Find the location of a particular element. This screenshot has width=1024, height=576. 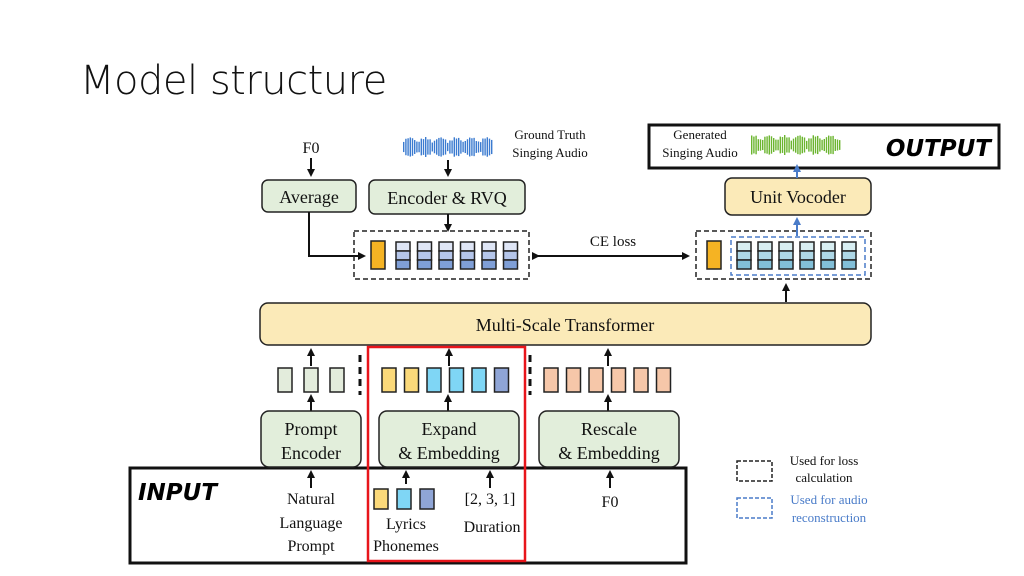

target-f0-token is located at coordinates (378, 255).